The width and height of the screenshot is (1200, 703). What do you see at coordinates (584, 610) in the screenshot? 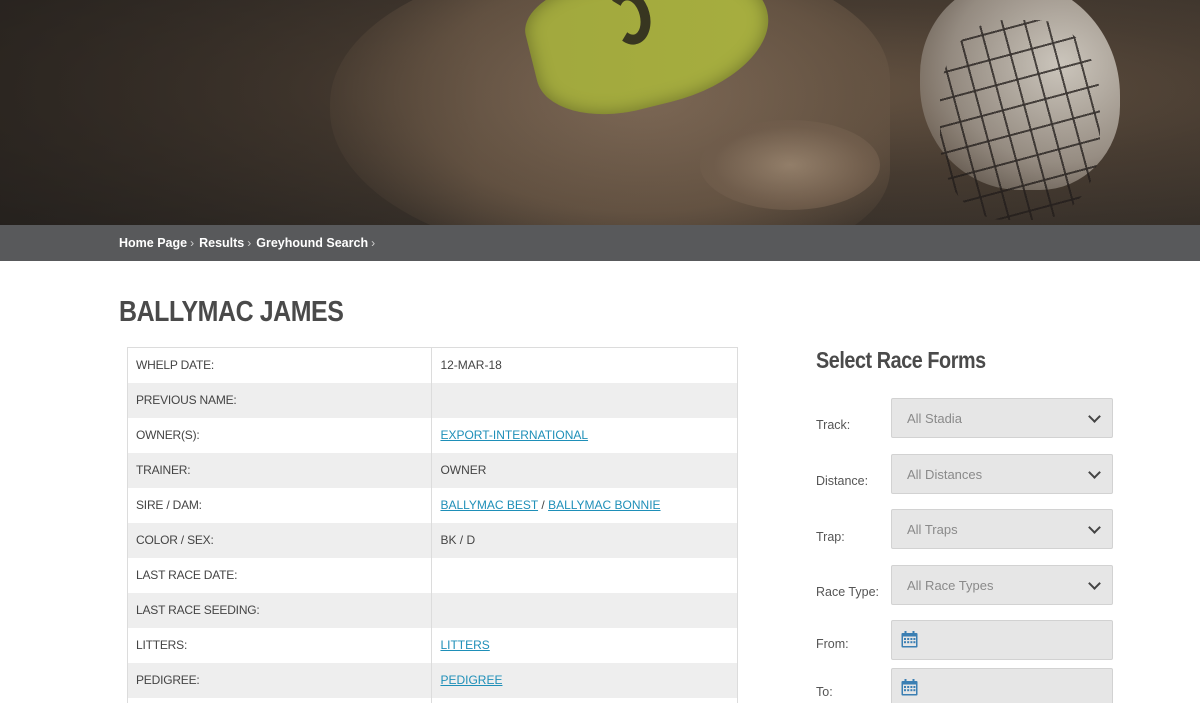
I see `last-race-seeding-value` at bounding box center [584, 610].